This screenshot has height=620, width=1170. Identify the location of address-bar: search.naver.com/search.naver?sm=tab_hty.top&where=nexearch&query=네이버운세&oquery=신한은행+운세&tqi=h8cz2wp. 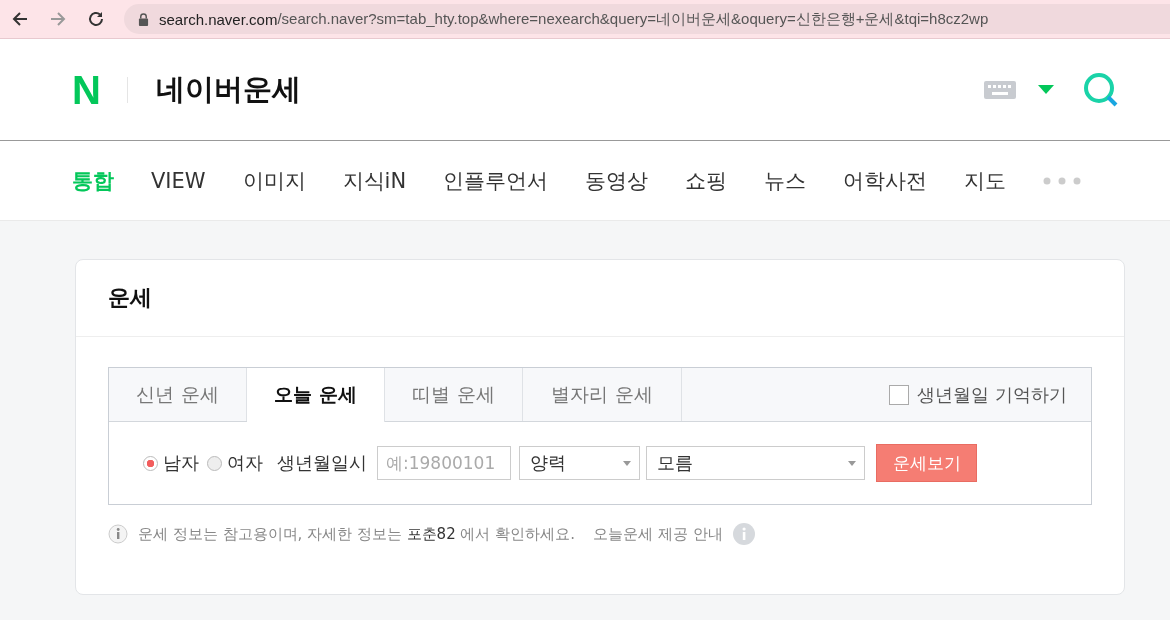
(647, 19).